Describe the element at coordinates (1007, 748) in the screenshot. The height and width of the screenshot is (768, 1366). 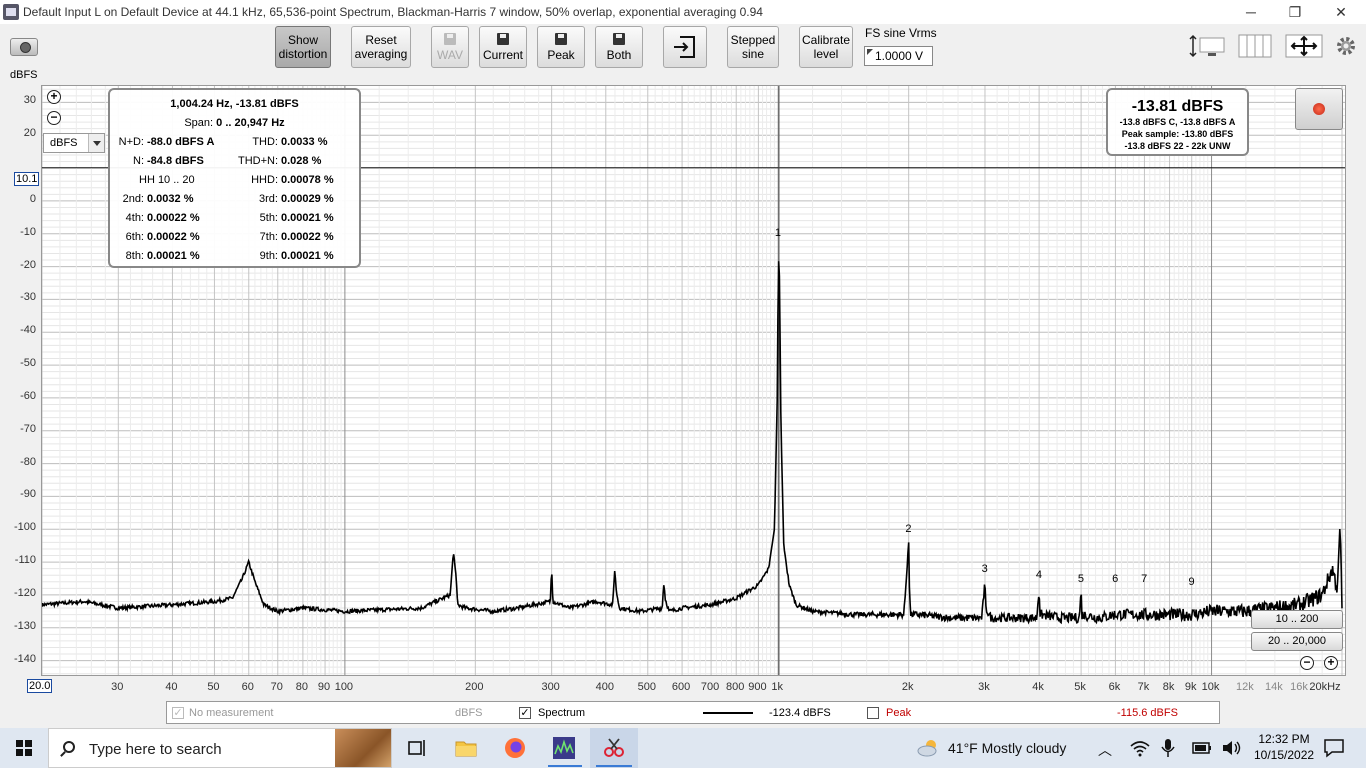
I see `weather-text: 41°F Mostly cloudy` at that location.